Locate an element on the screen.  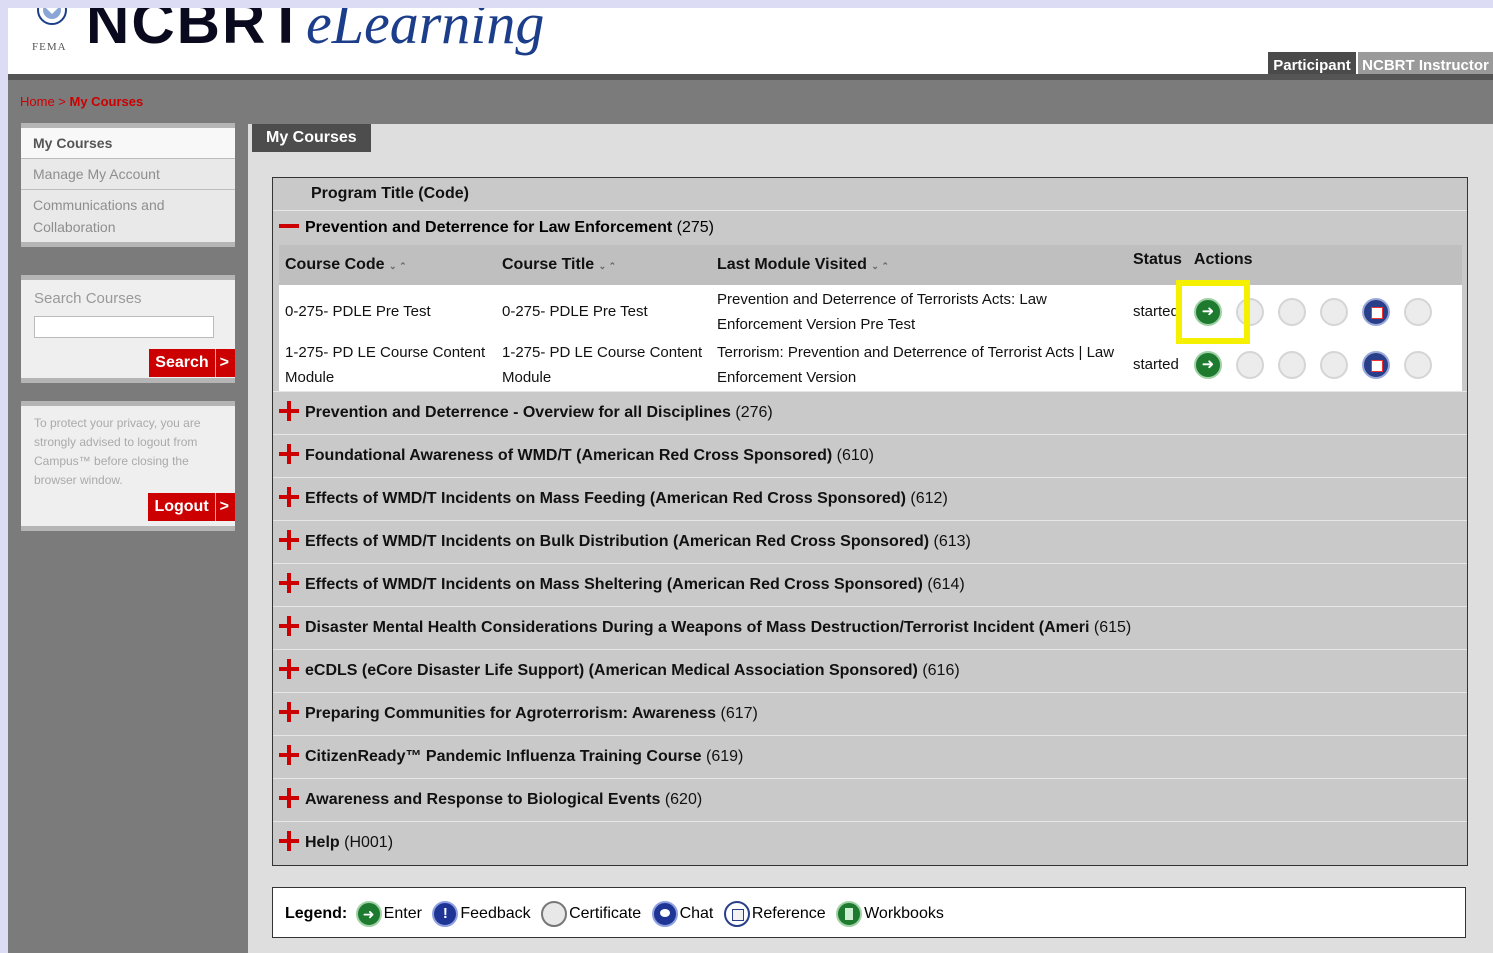
breadcrumb: Home > My Courses is located at coordinates (81, 101).